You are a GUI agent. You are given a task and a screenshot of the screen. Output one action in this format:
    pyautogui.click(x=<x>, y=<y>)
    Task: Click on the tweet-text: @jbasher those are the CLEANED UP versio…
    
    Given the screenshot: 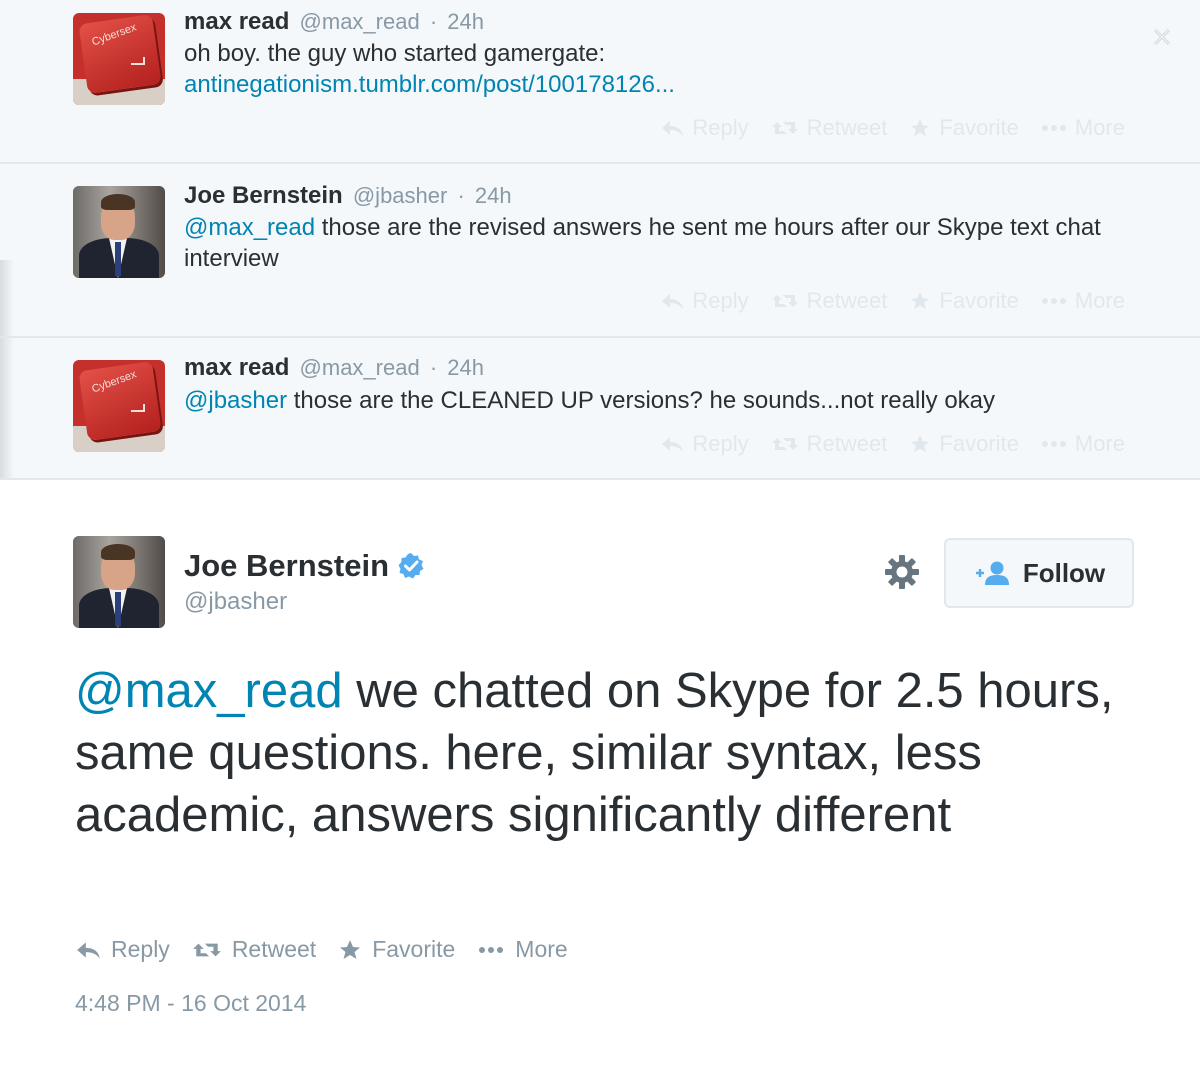 What is the action you would take?
    pyautogui.click(x=659, y=400)
    